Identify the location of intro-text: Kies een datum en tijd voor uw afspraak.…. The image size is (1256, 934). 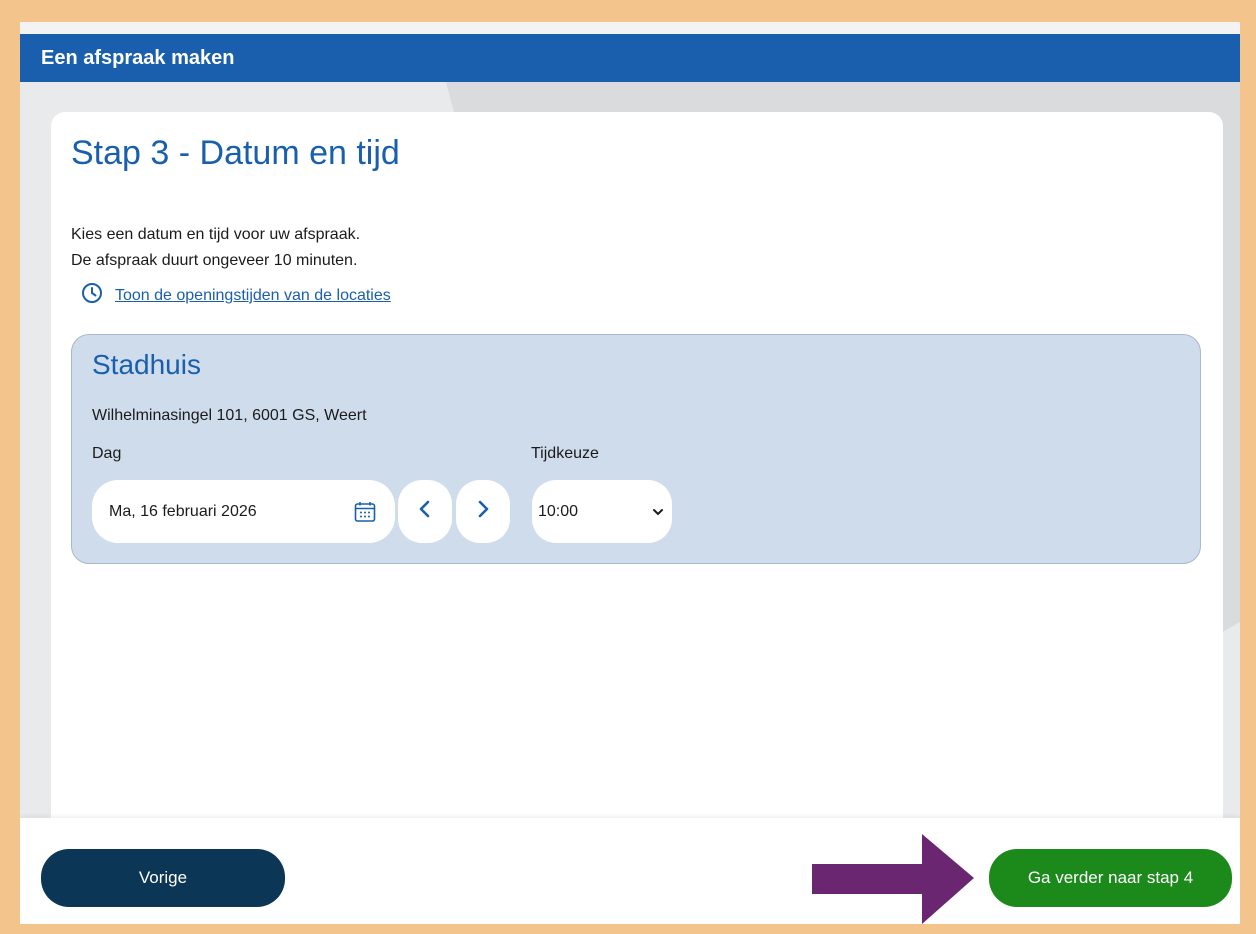
(215, 248).